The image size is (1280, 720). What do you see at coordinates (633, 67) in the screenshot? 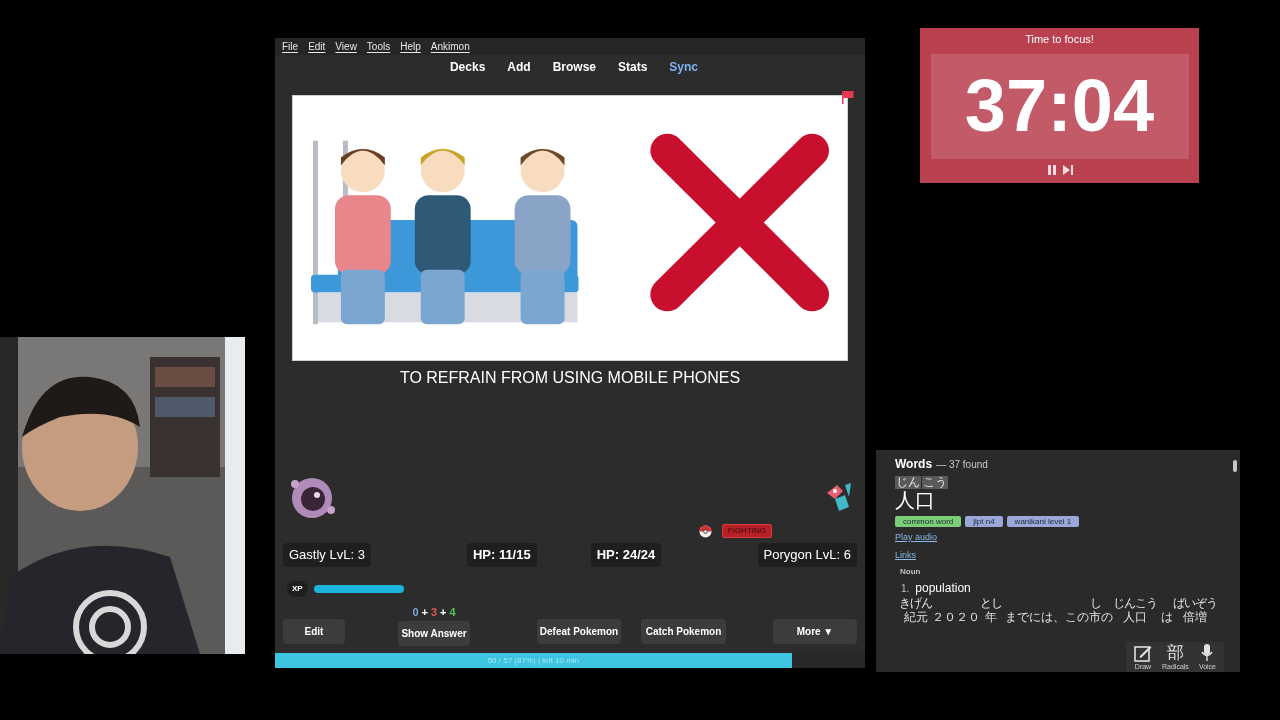
I see `toolbar-link: Stats` at bounding box center [633, 67].